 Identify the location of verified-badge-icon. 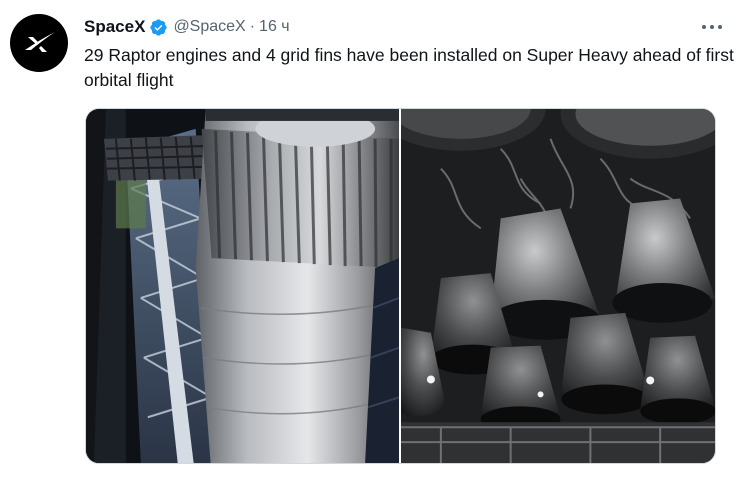
(159, 27).